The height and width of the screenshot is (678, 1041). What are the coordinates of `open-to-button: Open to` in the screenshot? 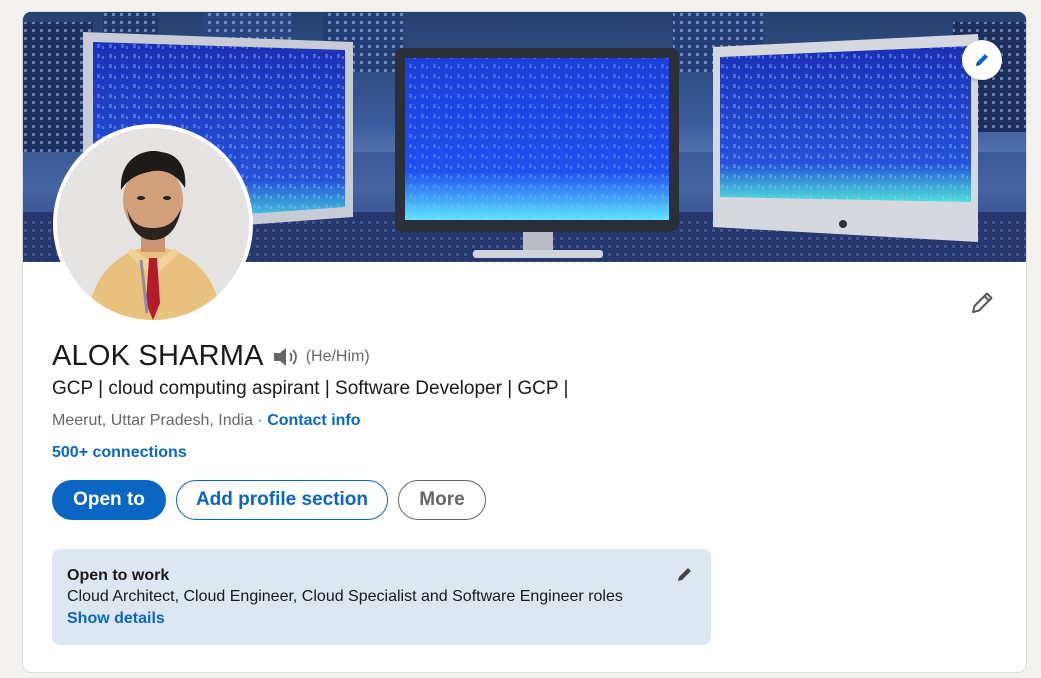 It's located at (109, 500).